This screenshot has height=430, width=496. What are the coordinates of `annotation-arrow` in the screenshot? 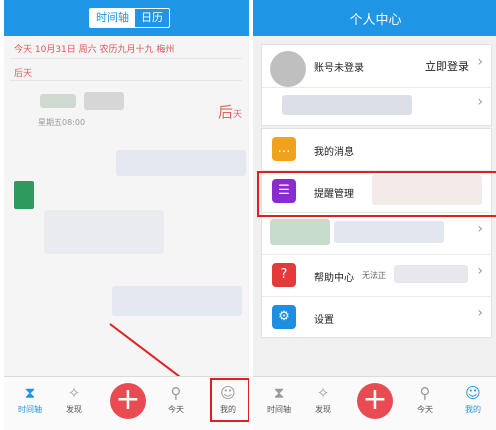 It's located at (158, 360).